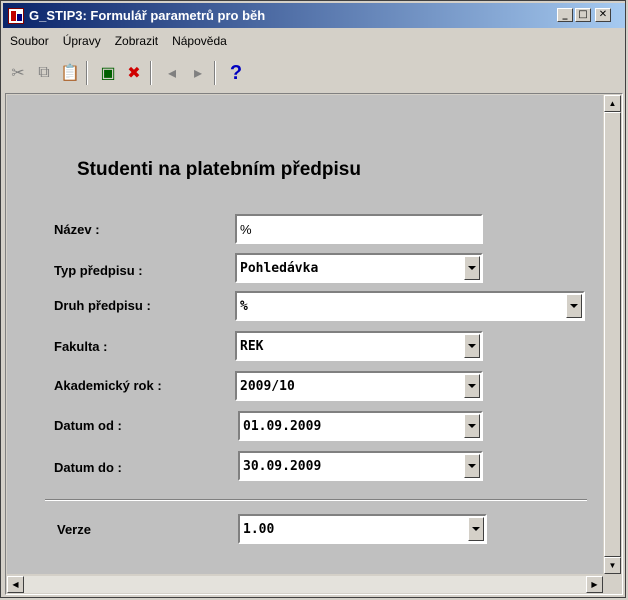 The image size is (628, 600). Describe the element at coordinates (612, 103) in the screenshot. I see `scroll-up-icon: ▲` at that location.